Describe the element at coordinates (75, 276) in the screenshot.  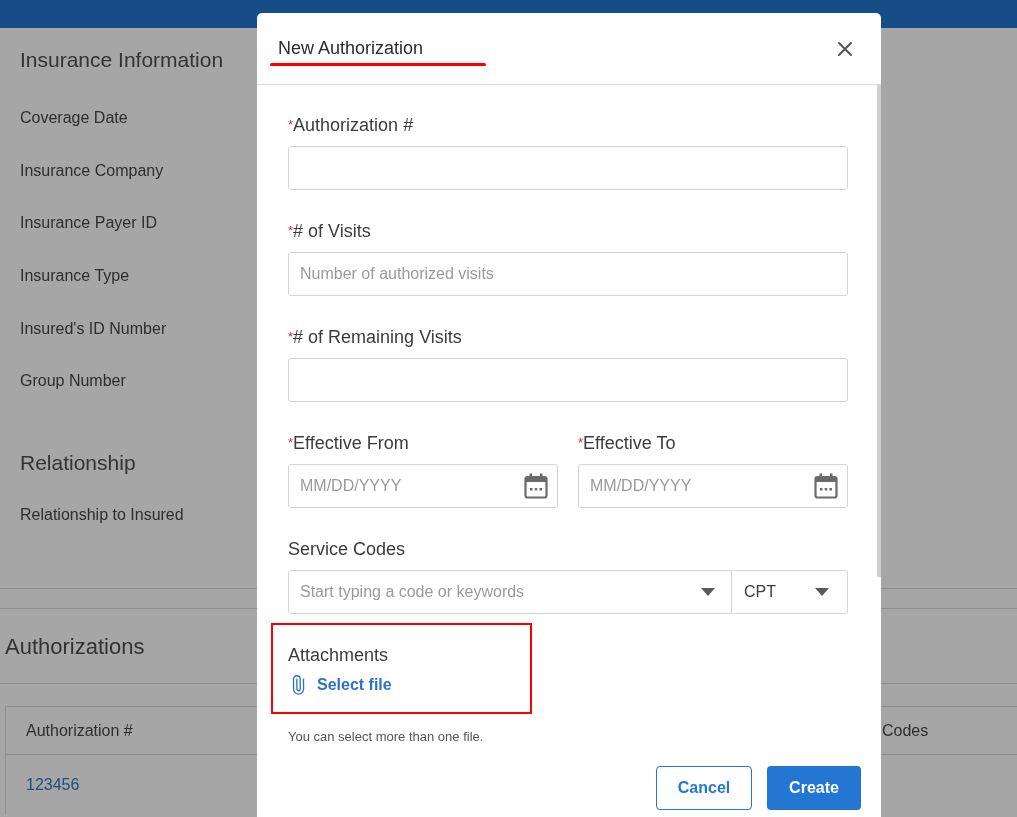
I see `field-label: Insurance Type` at that location.